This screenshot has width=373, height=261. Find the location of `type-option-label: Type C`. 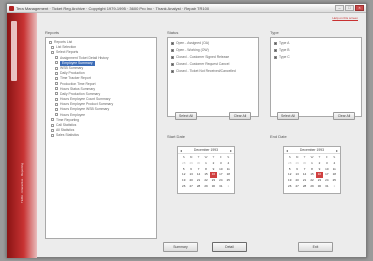

type-option-label: Type C is located at coordinates (284, 57).